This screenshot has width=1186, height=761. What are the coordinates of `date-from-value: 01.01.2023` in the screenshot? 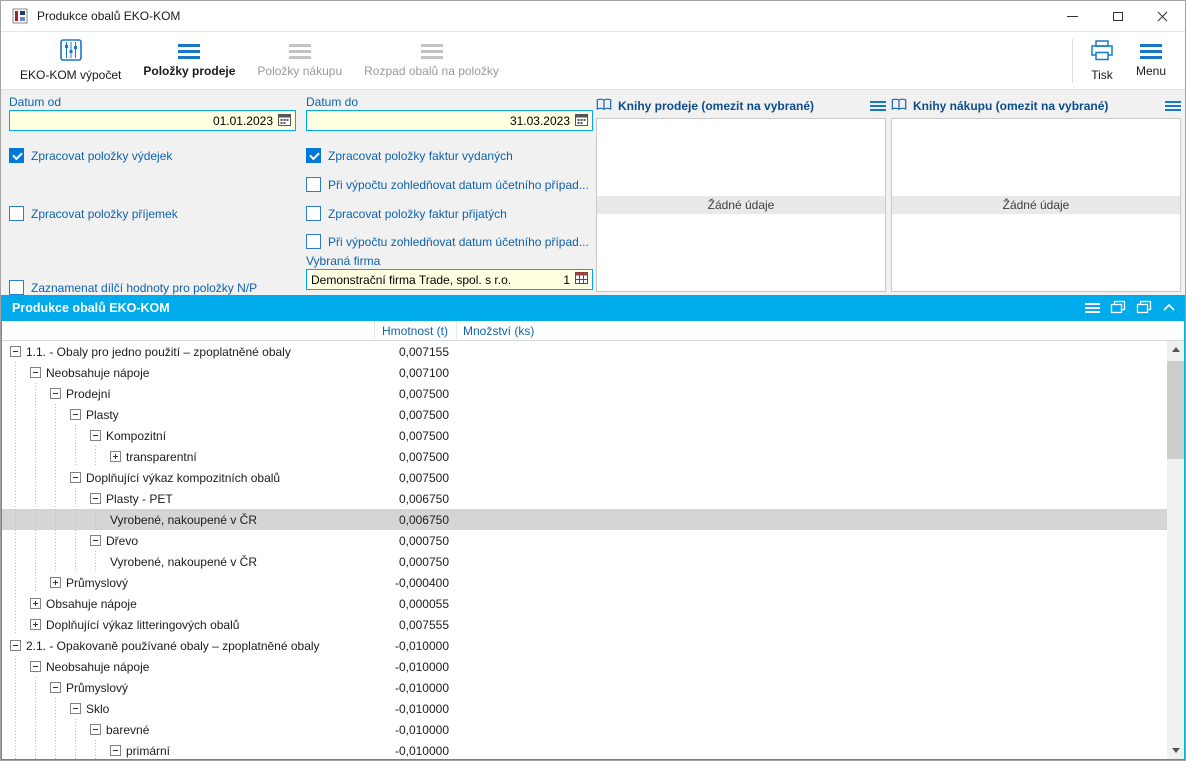 It's located at (242, 120).